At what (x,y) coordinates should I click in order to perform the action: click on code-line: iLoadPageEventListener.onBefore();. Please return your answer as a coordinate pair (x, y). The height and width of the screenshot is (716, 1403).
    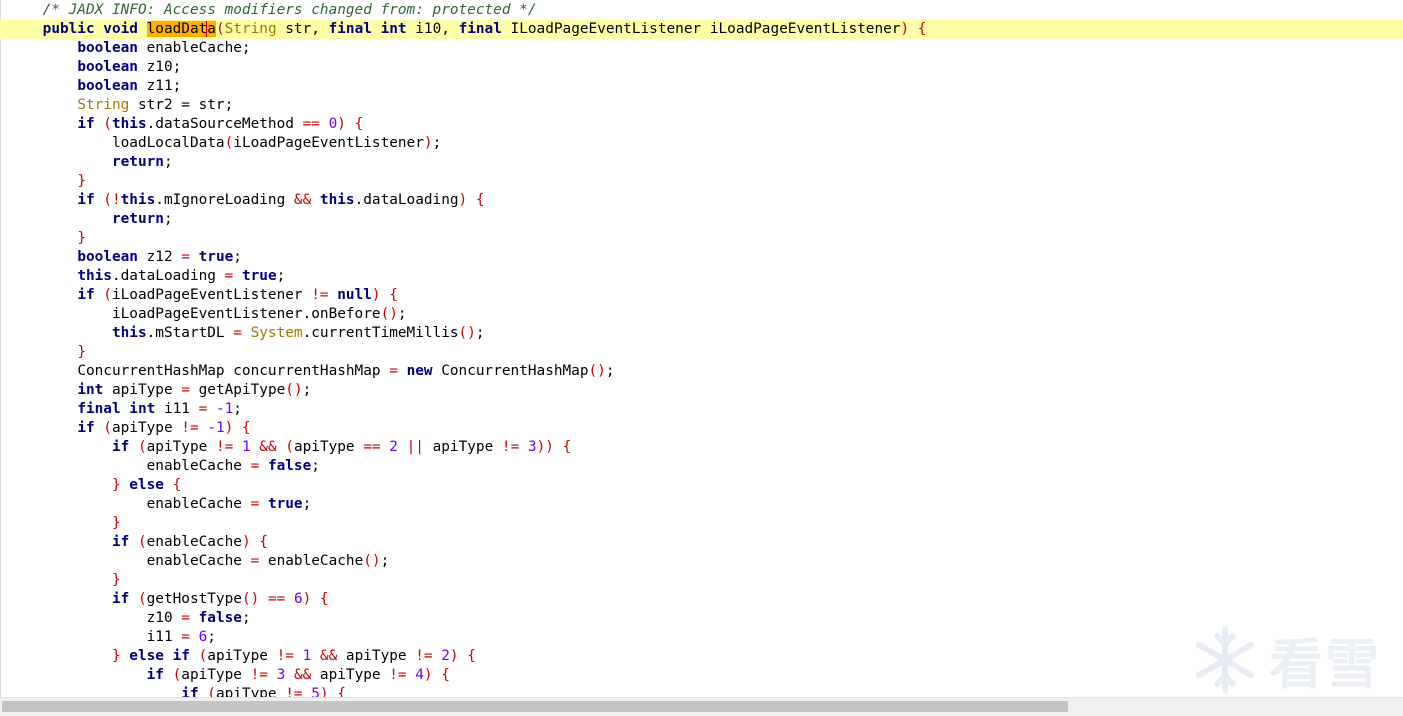
    Looking at the image, I should click on (701, 314).